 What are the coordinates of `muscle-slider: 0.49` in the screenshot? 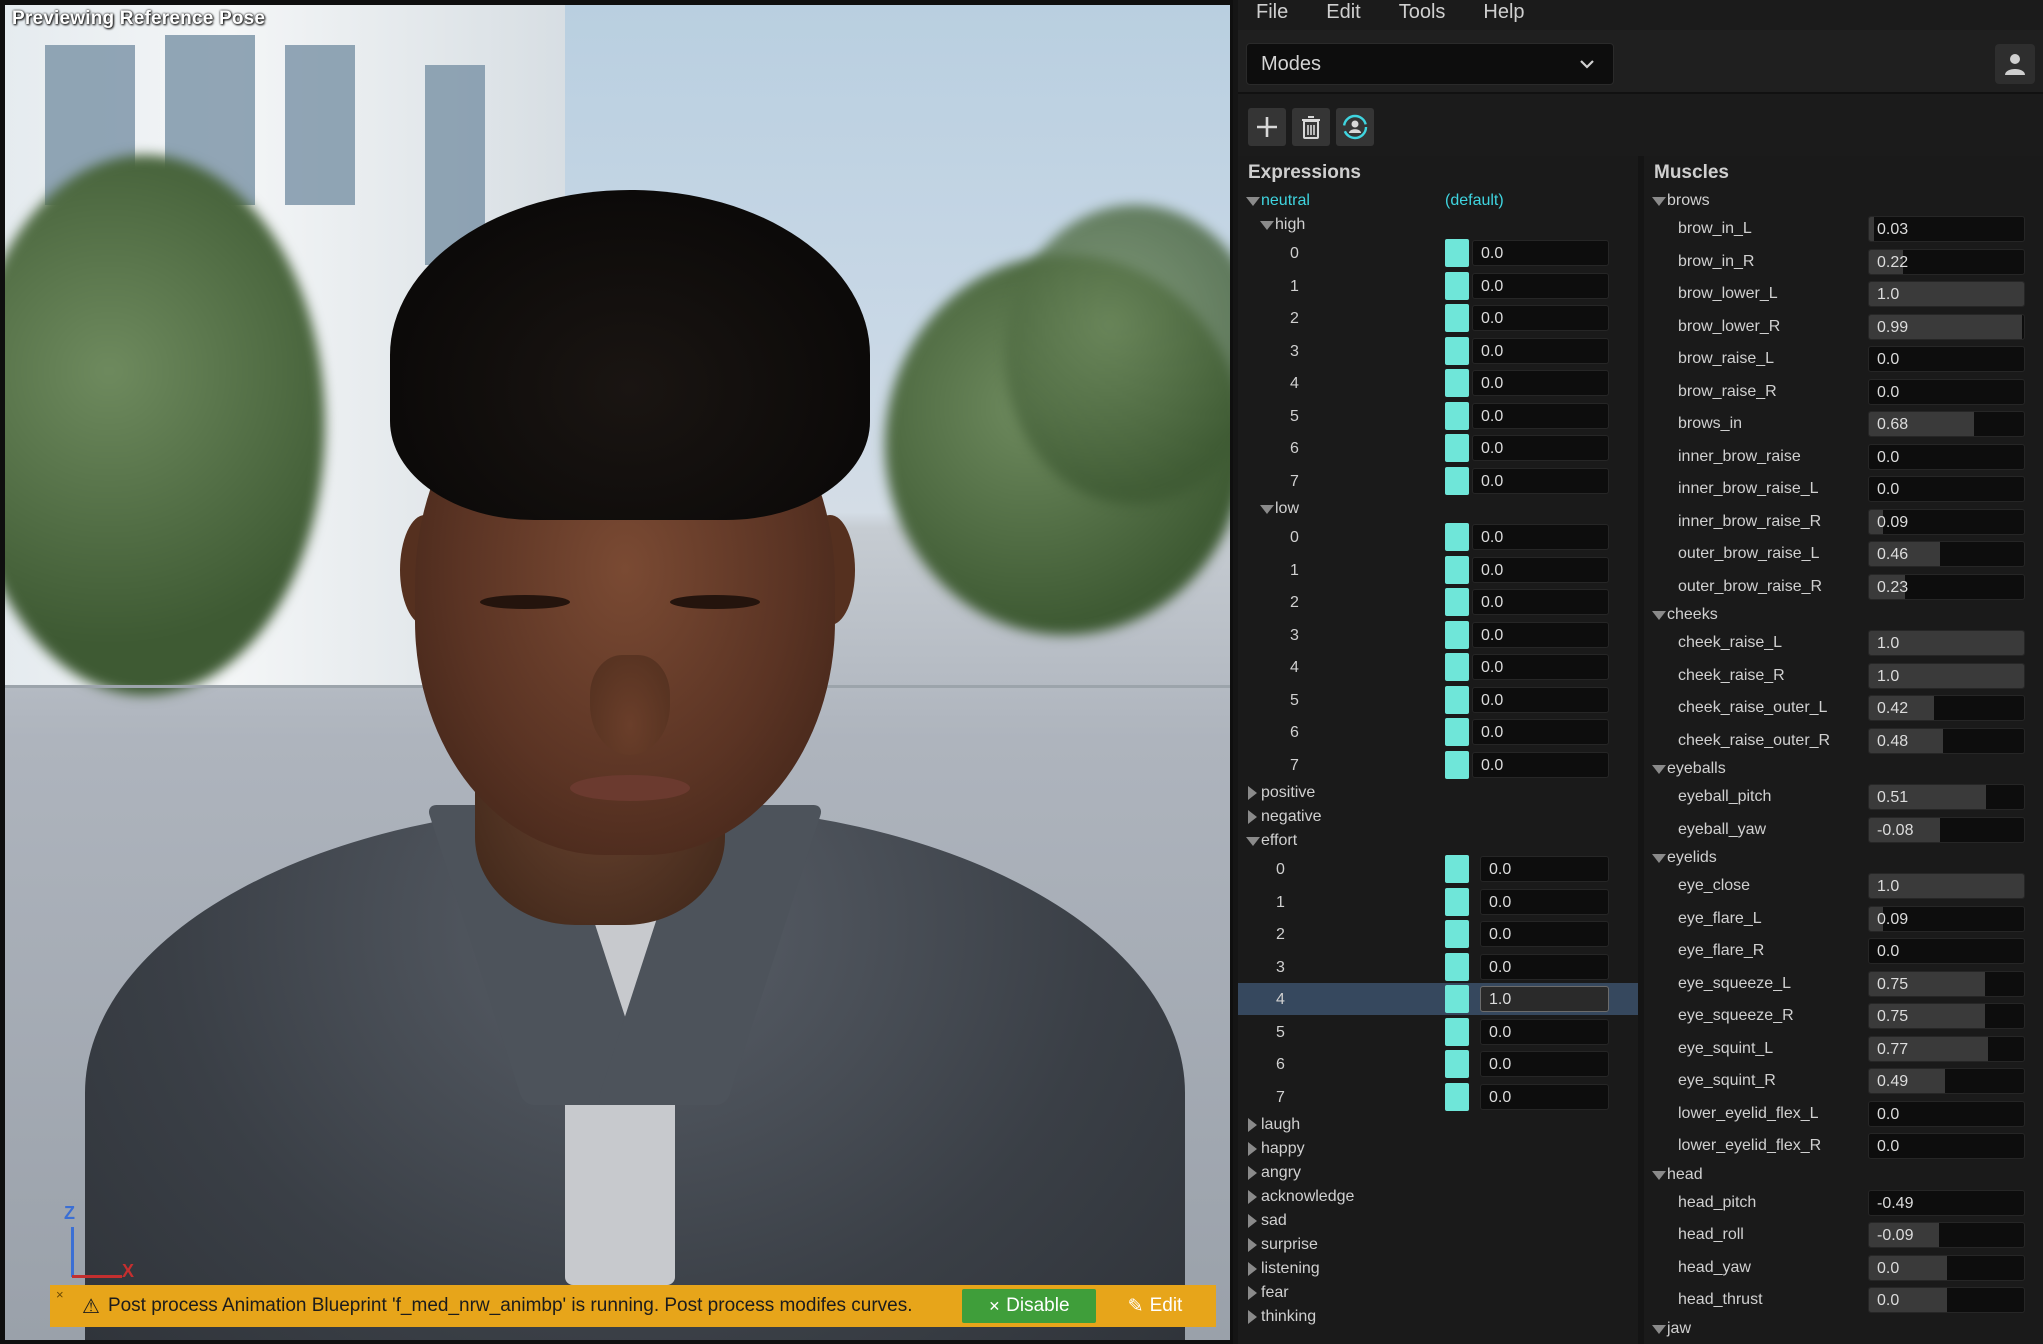 It's located at (1946, 1081).